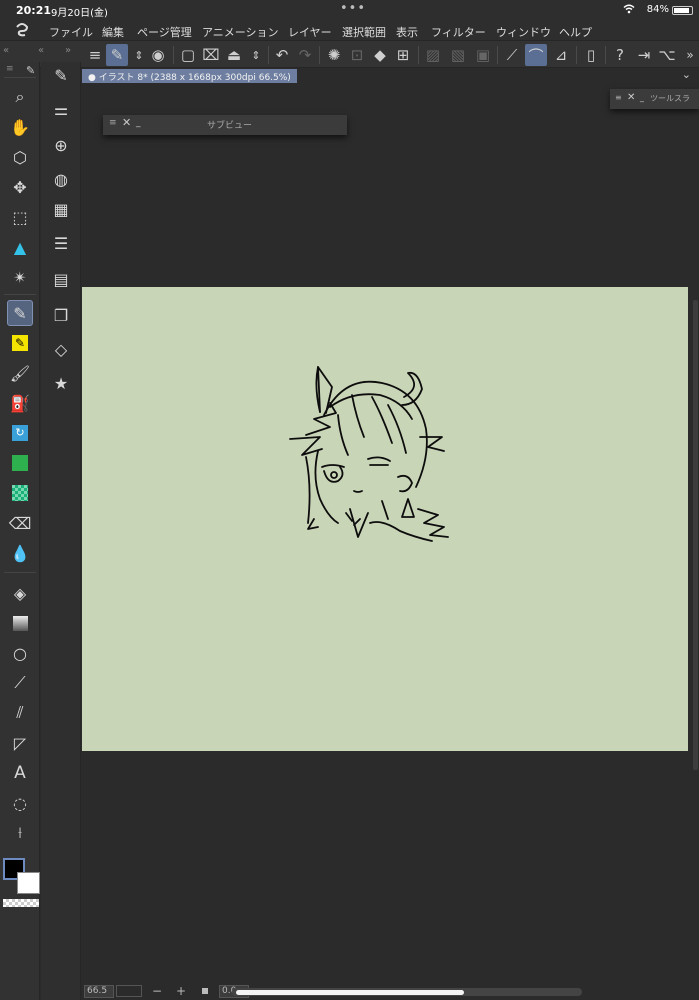 The width and height of the screenshot is (699, 1000). What do you see at coordinates (20, 463) in the screenshot?
I see `texture-brush-icon` at bounding box center [20, 463].